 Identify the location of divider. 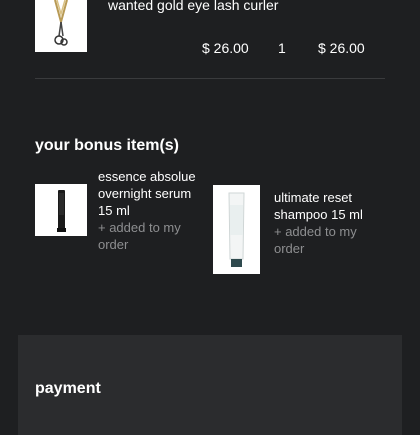
(210, 78).